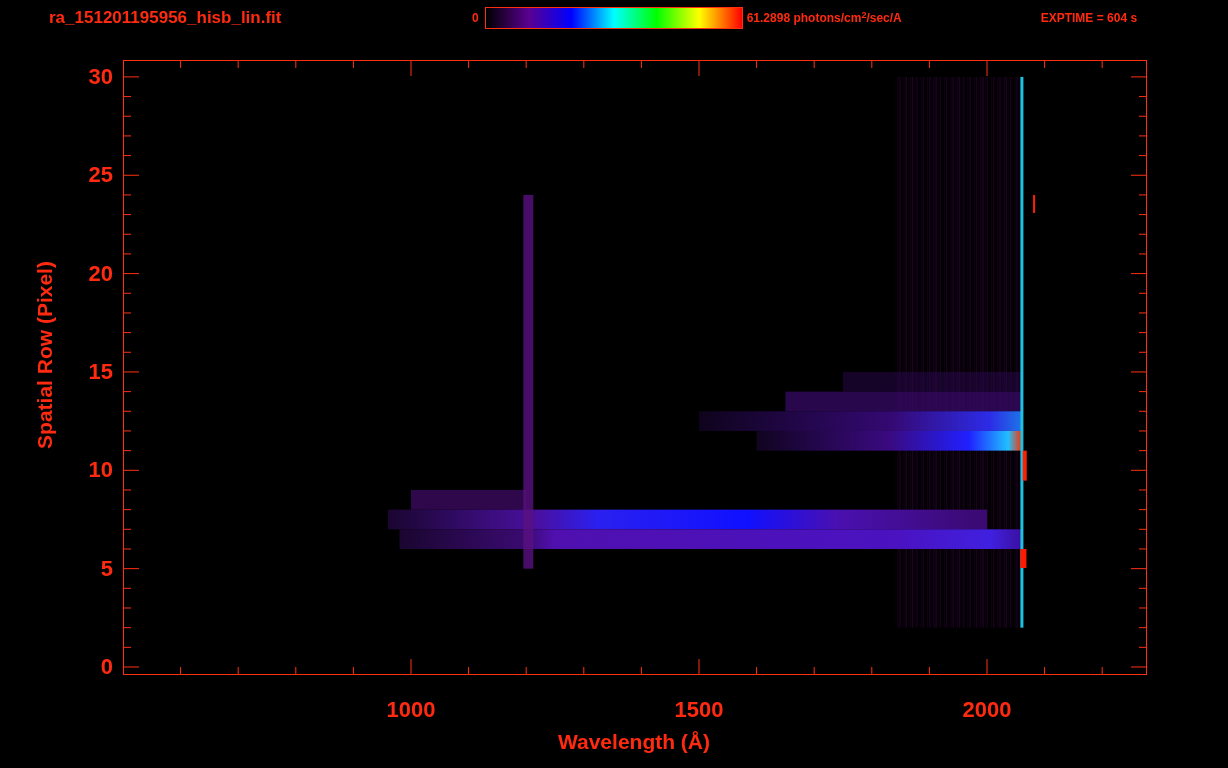  What do you see at coordinates (106, 568) in the screenshot?
I see `y-tick-label: 5` at bounding box center [106, 568].